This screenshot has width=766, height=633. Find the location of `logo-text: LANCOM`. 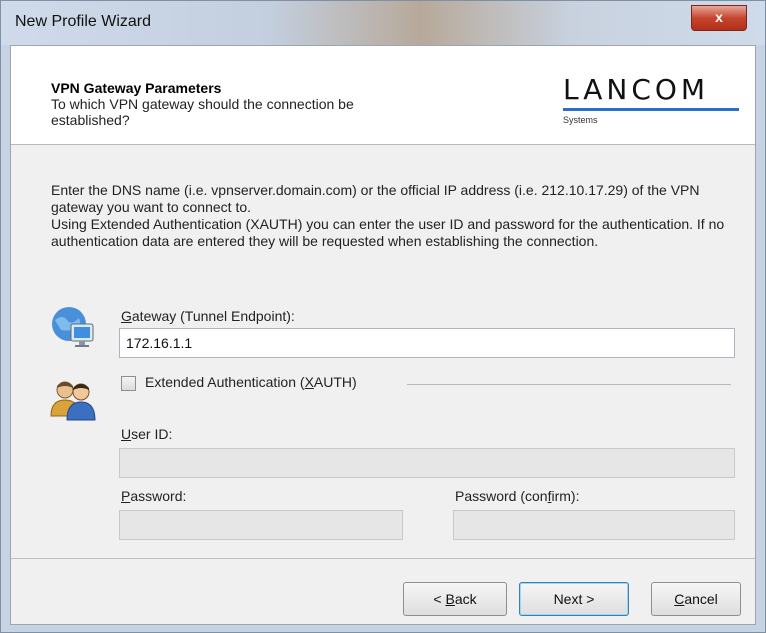

logo-text: LANCOM is located at coordinates (636, 89).